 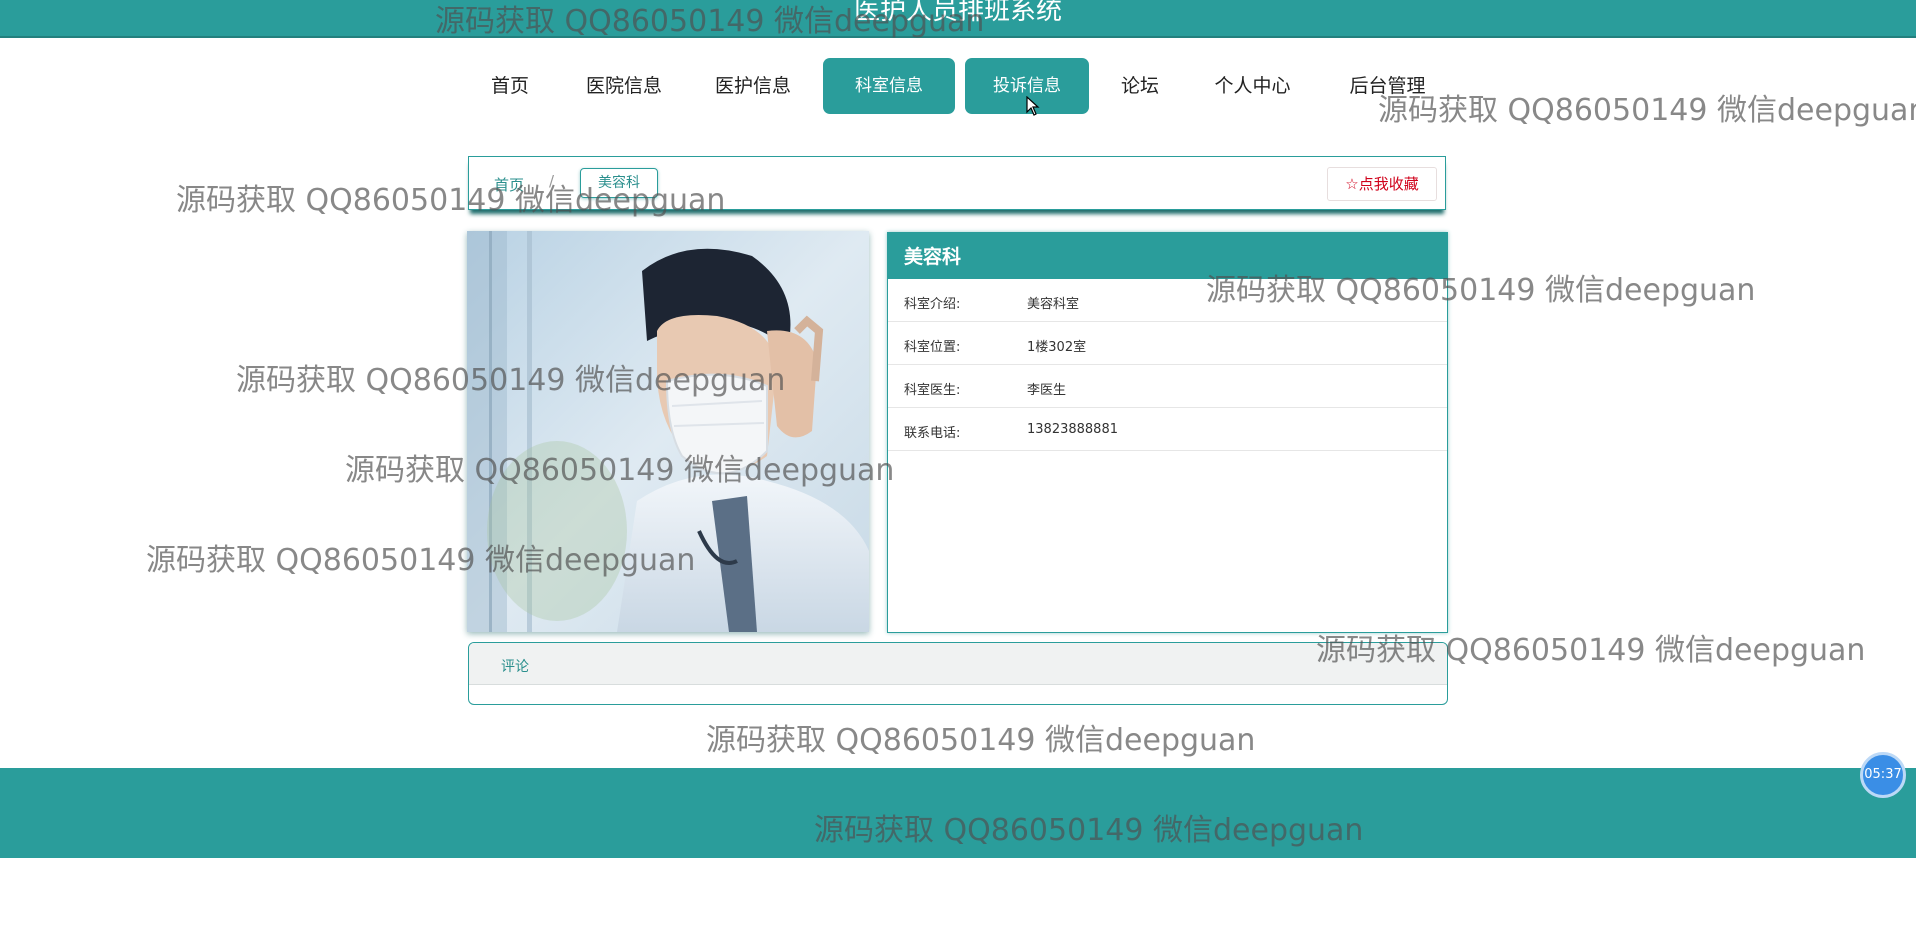 I want to click on site-title: 医护人员排班系统, so click(x=957, y=13).